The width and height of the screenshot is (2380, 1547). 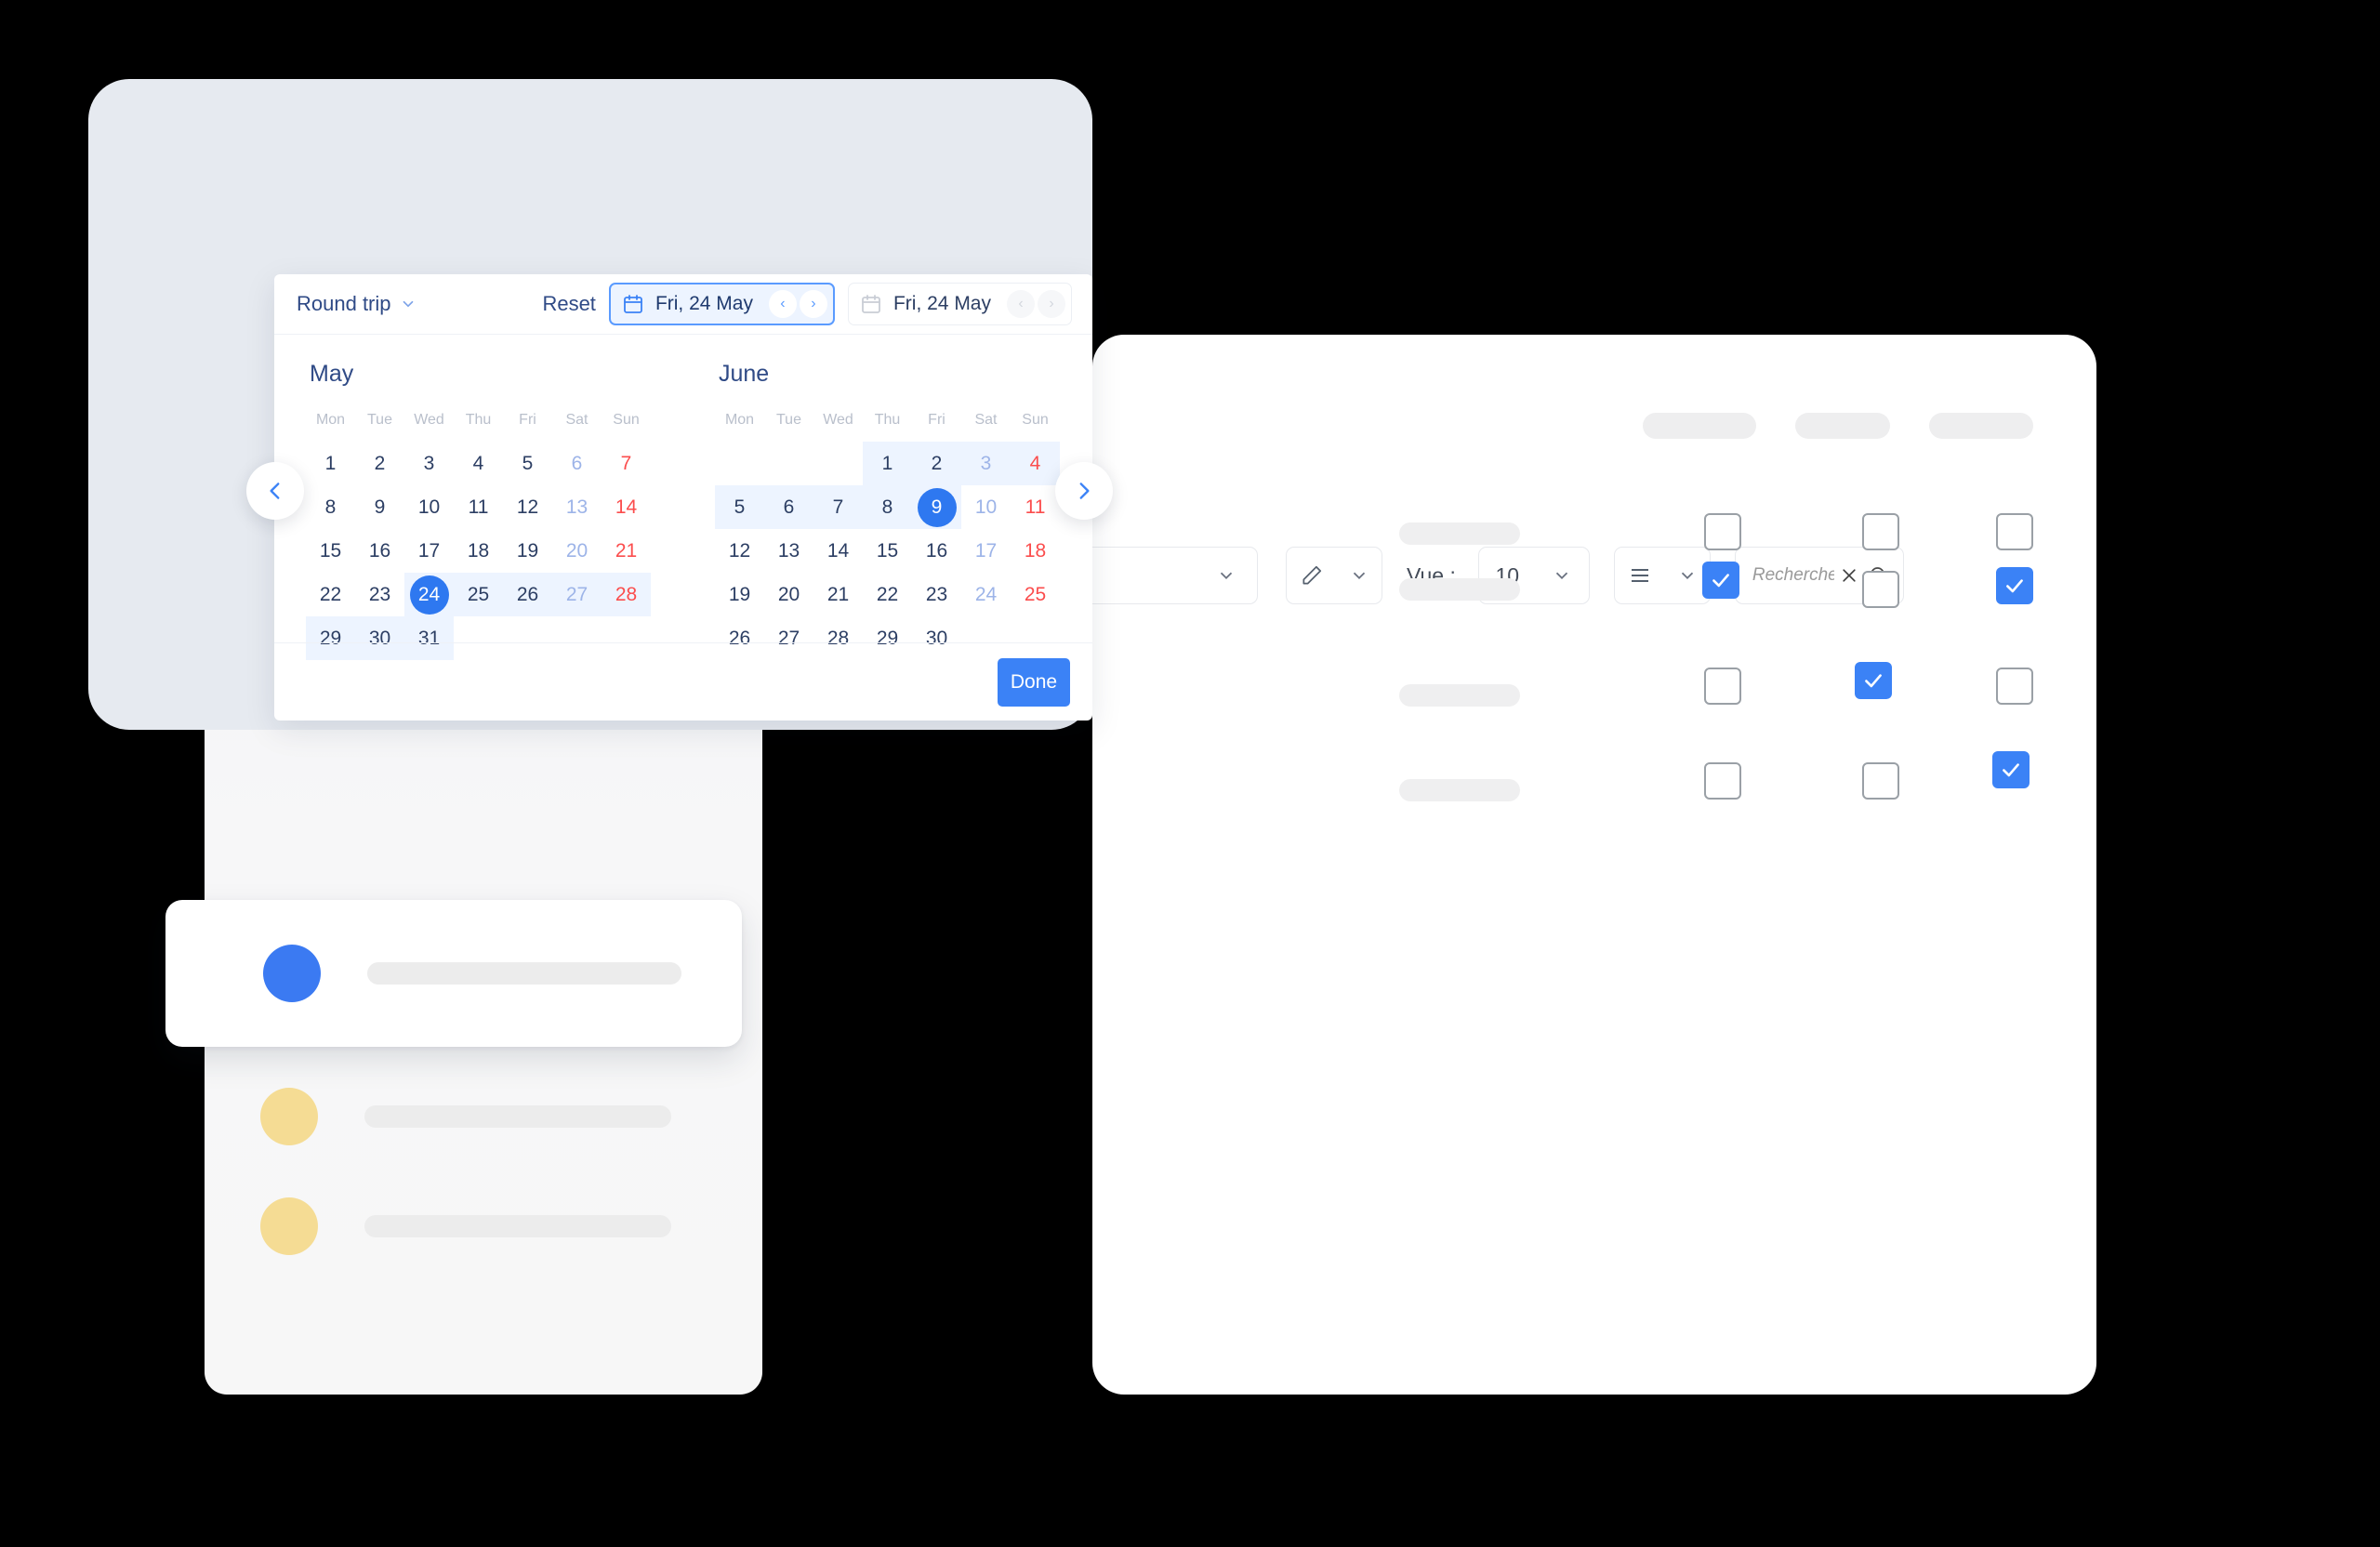 What do you see at coordinates (986, 420) in the screenshot?
I see `weekday-label: Sat` at bounding box center [986, 420].